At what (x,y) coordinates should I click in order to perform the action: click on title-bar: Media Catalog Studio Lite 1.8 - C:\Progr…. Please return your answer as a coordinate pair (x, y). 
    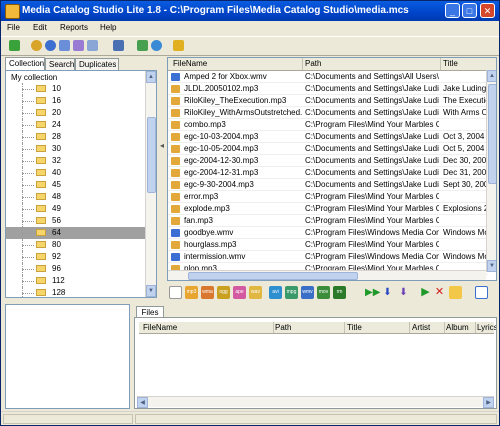
    Looking at the image, I should click on (250, 11).